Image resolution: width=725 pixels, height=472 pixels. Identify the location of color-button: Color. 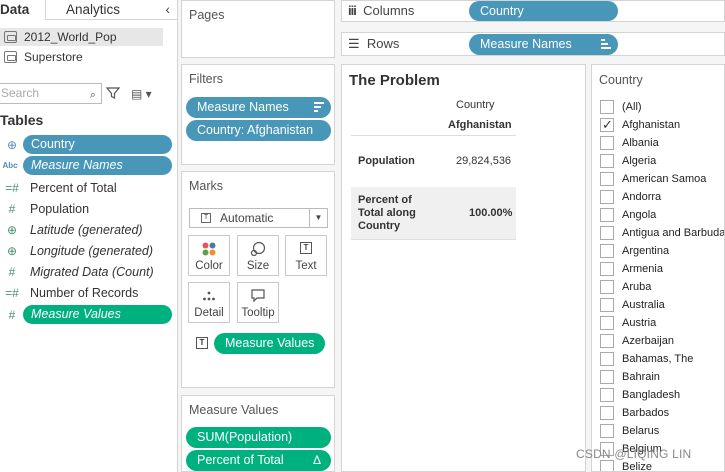
(209, 255).